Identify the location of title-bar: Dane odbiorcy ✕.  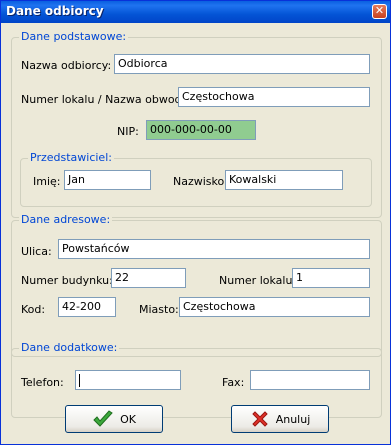
(195, 12).